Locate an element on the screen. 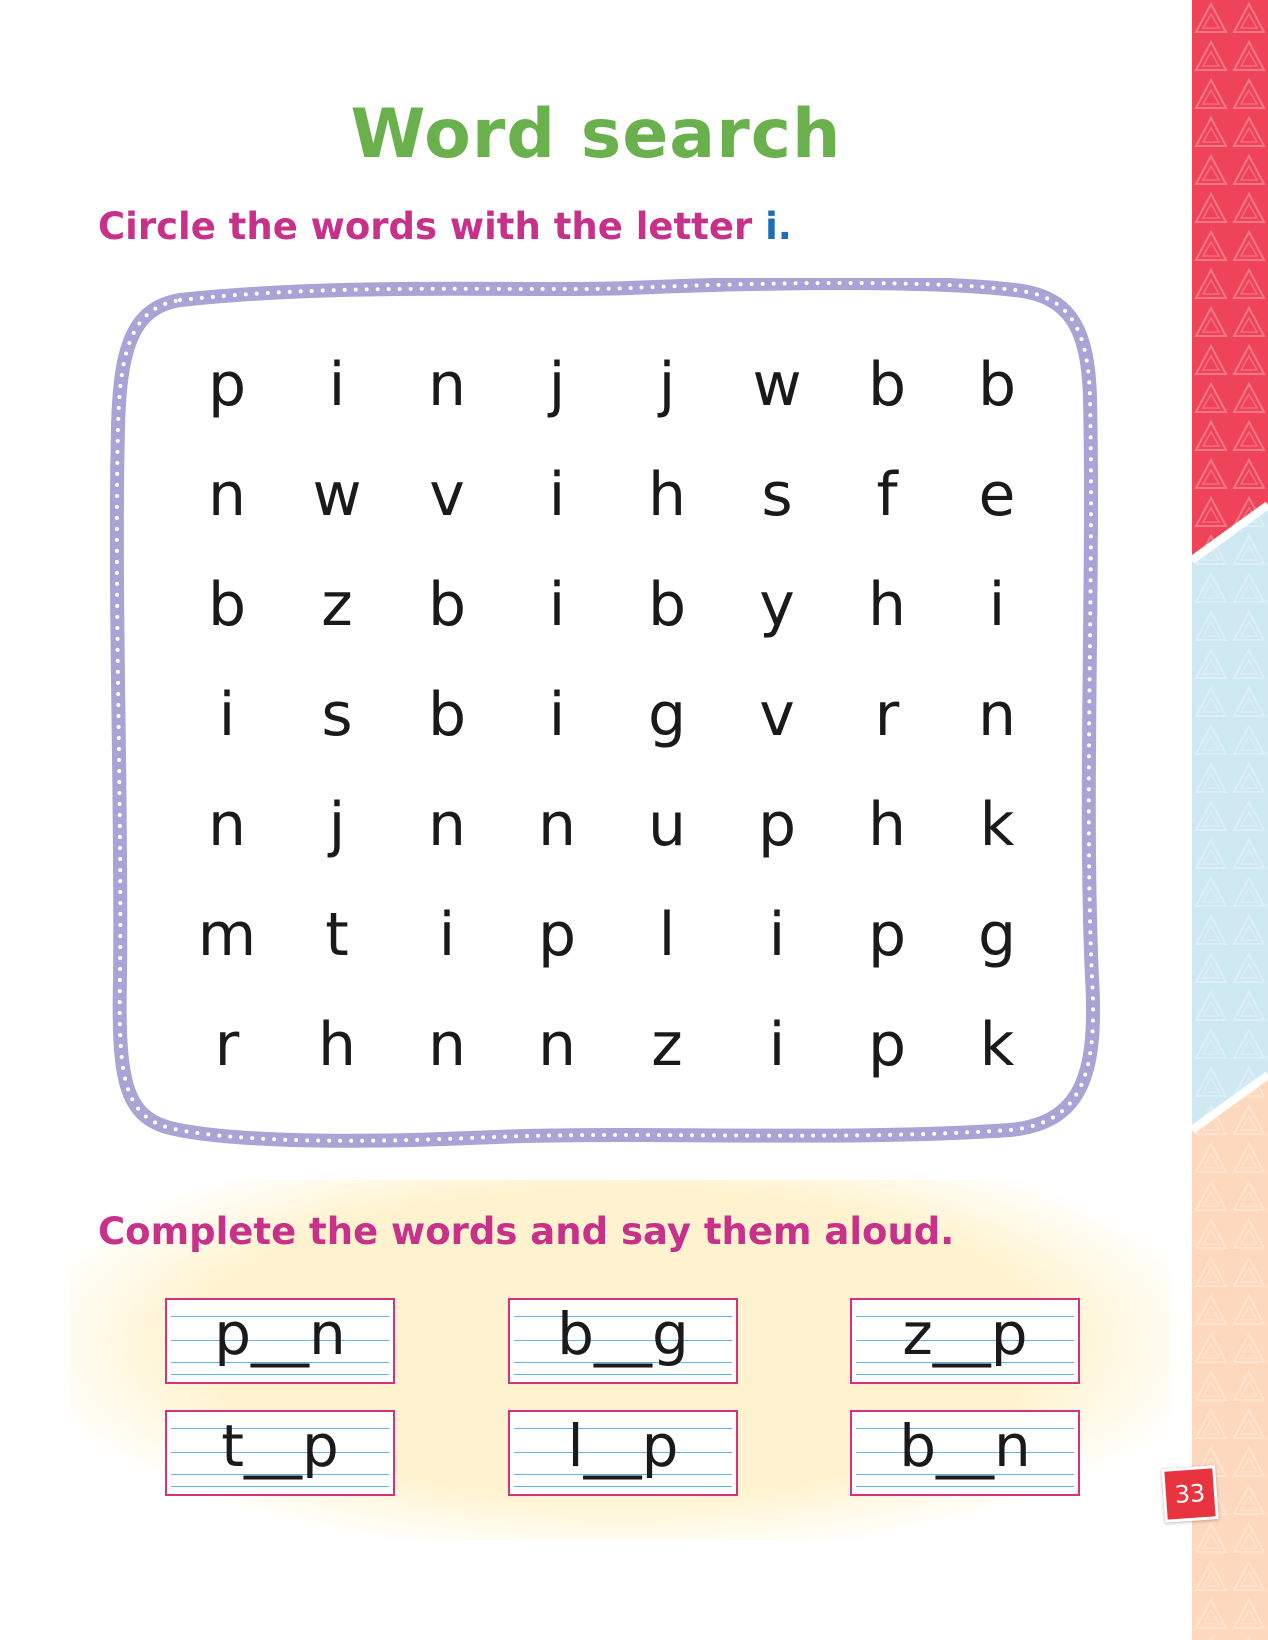 This screenshot has height=1640, width=1268. grid-row: mtiplipg is located at coordinates (612, 935).